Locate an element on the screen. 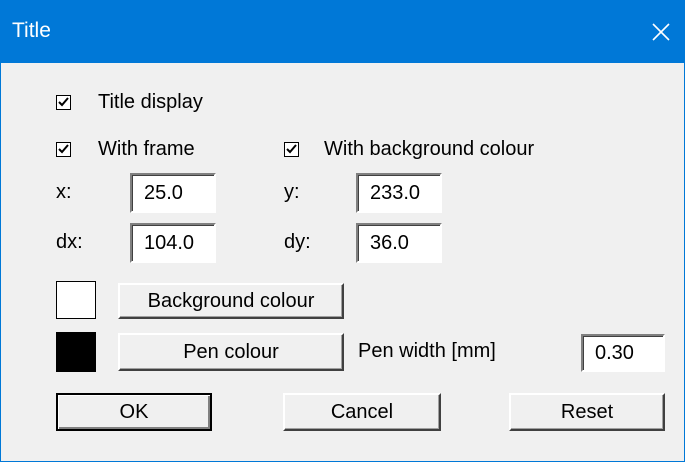 This screenshot has width=685, height=462. with-background-colour-label: With background colour is located at coordinates (429, 149).